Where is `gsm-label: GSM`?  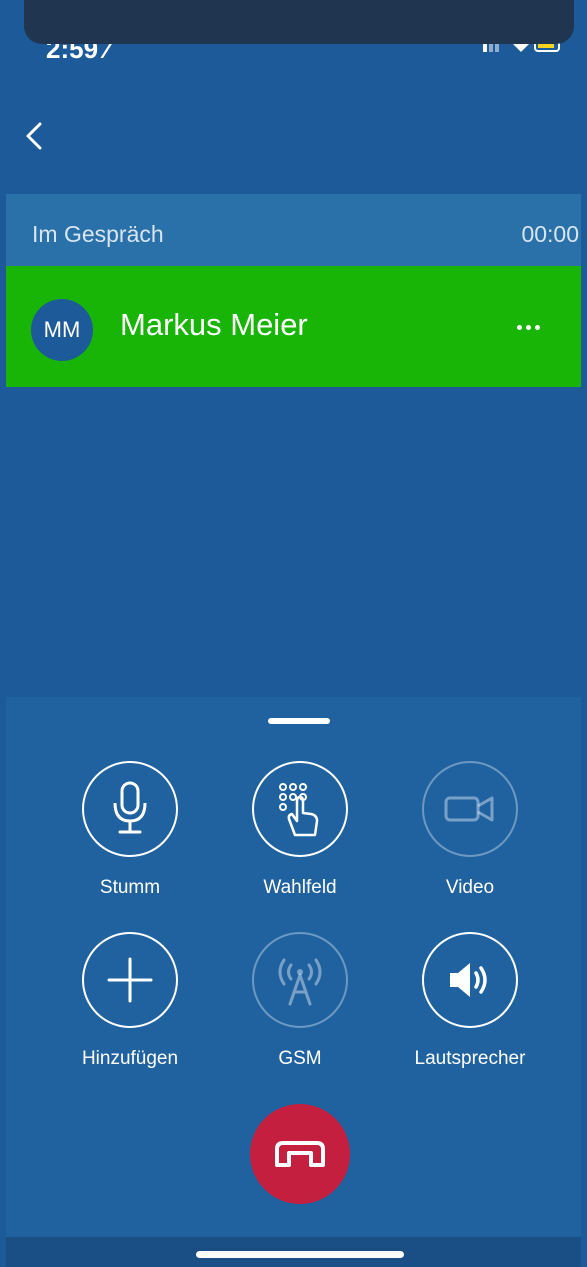 gsm-label: GSM is located at coordinates (300, 1058).